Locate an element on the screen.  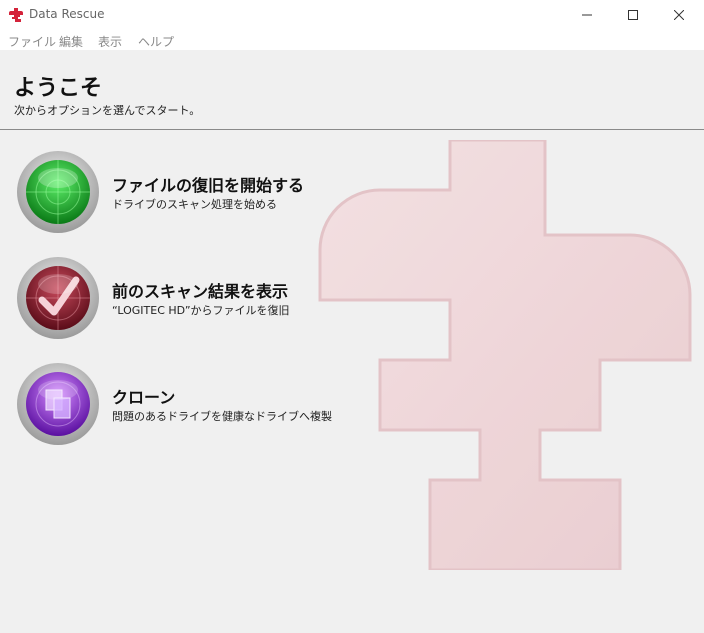
close-icon is located at coordinates (679, 15).